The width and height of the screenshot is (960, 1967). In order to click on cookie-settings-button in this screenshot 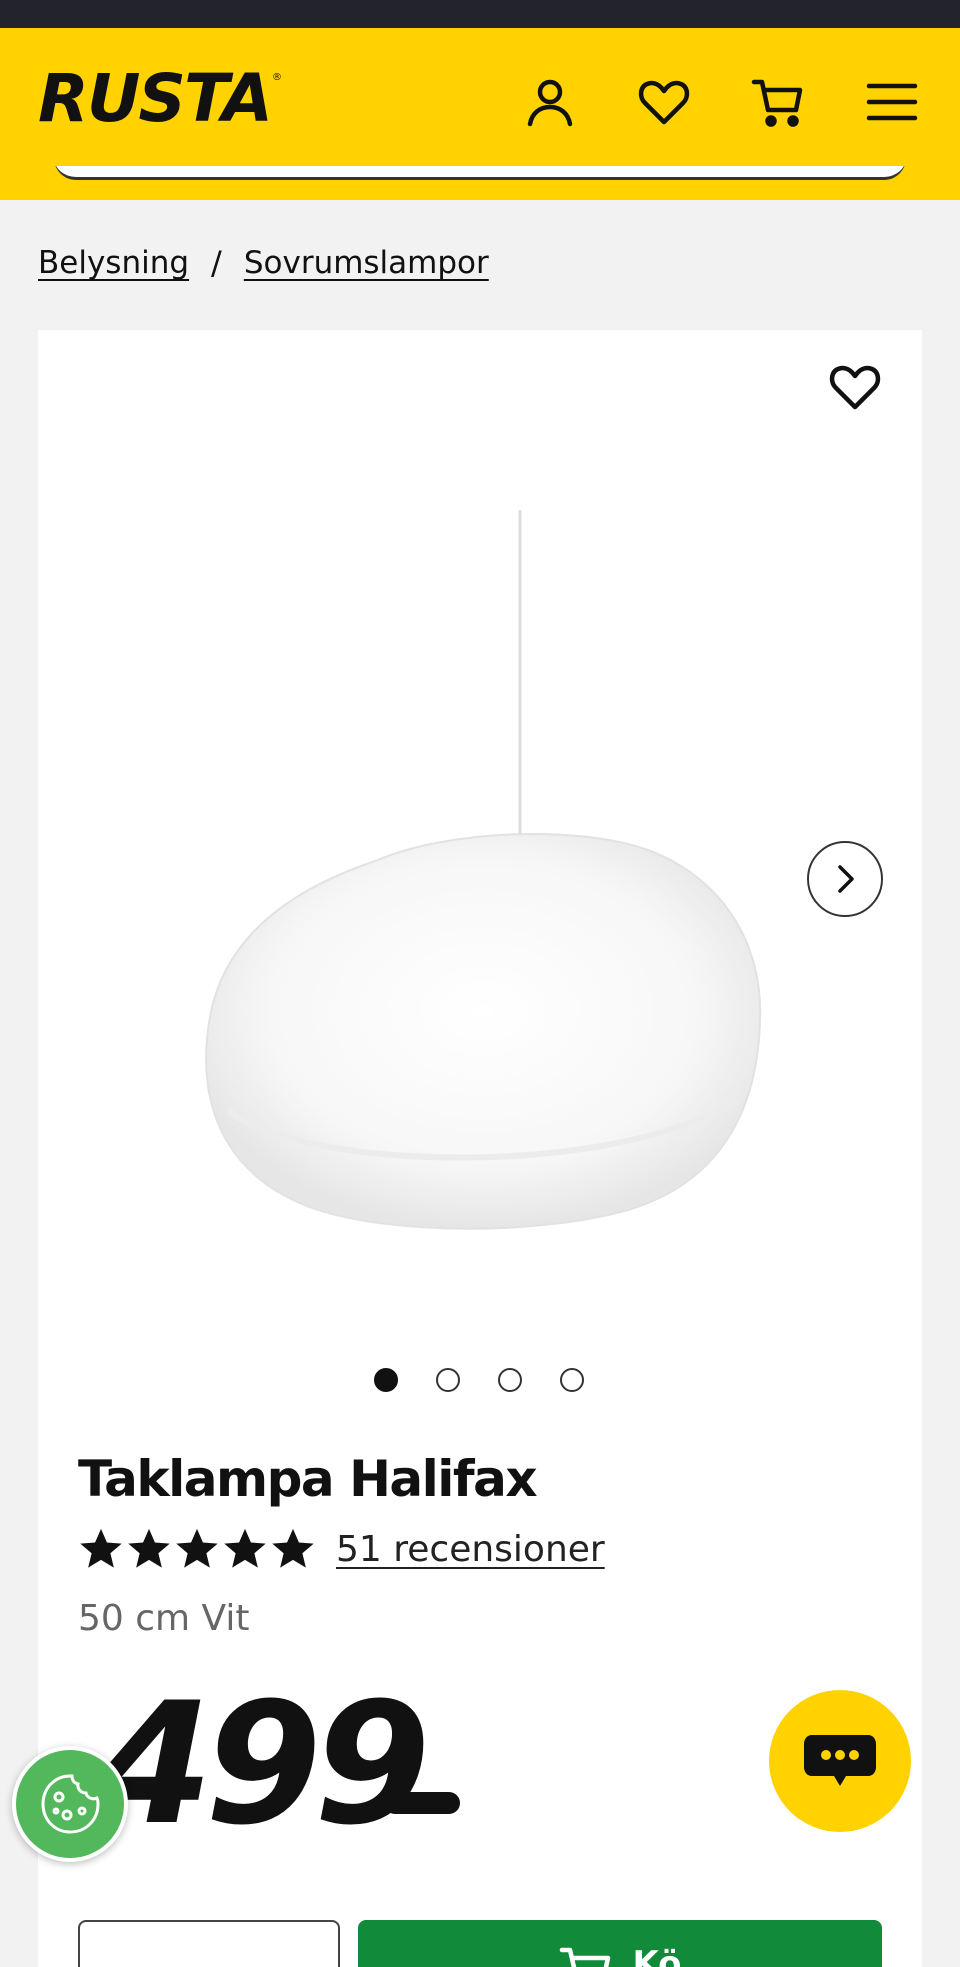, I will do `click(70, 1804)`.